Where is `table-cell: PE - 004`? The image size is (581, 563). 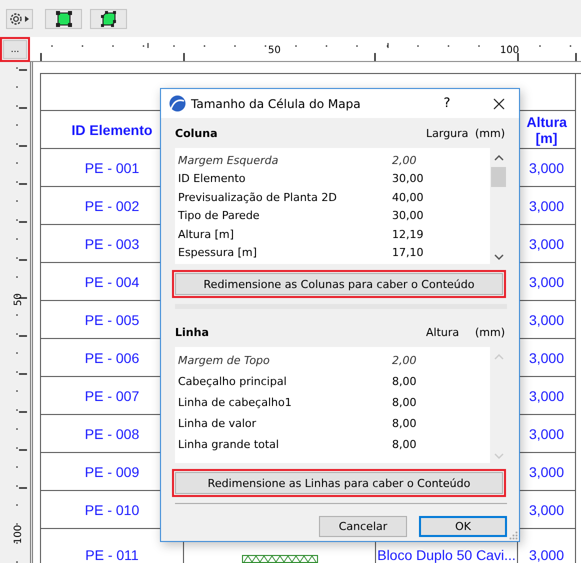
table-cell: PE - 004 is located at coordinates (112, 282).